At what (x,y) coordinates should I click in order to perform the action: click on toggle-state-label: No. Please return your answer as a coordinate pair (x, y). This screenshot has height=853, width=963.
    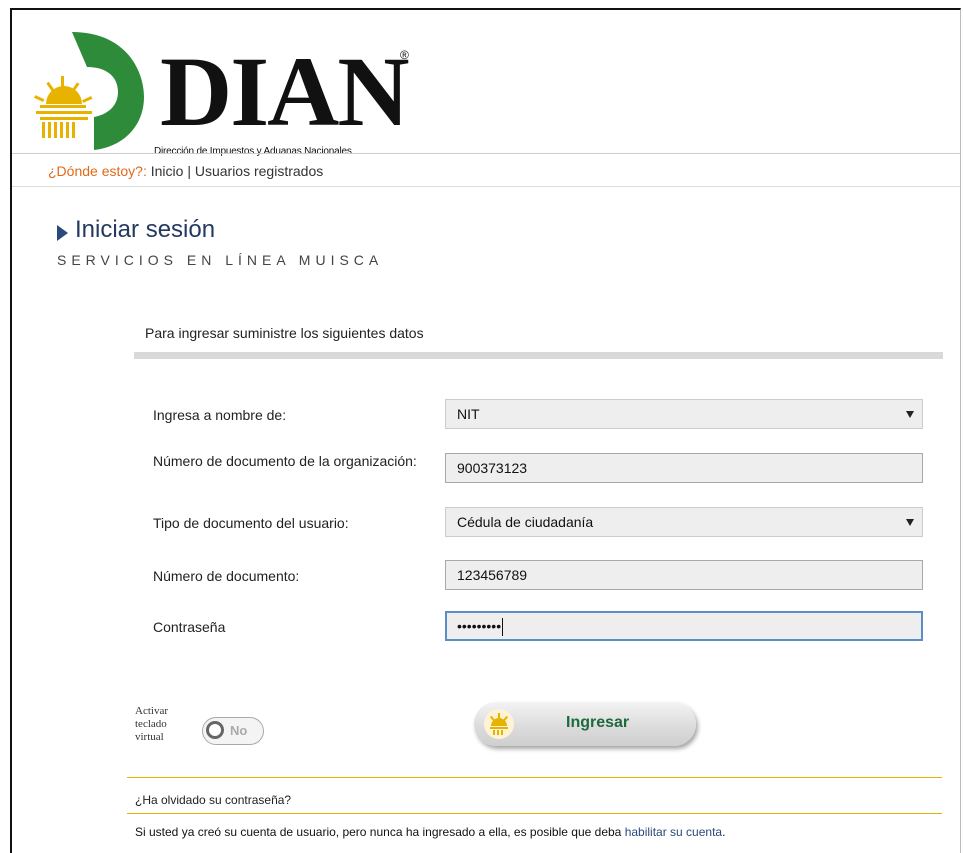
    Looking at the image, I should click on (239, 730).